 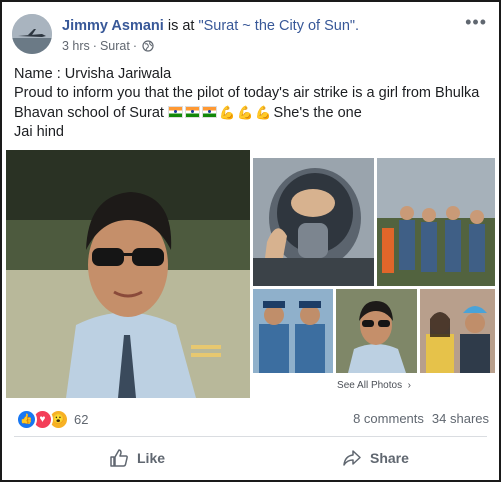 I want to click on comments-count: 8 comments, so click(x=388, y=418).